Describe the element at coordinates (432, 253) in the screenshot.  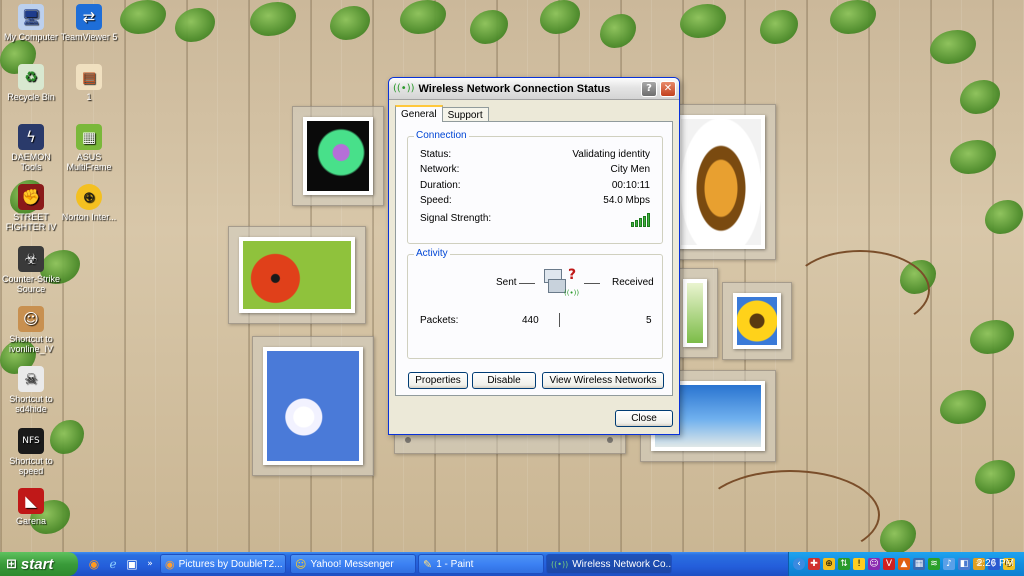
I see `activity-group-title: Activity` at that location.